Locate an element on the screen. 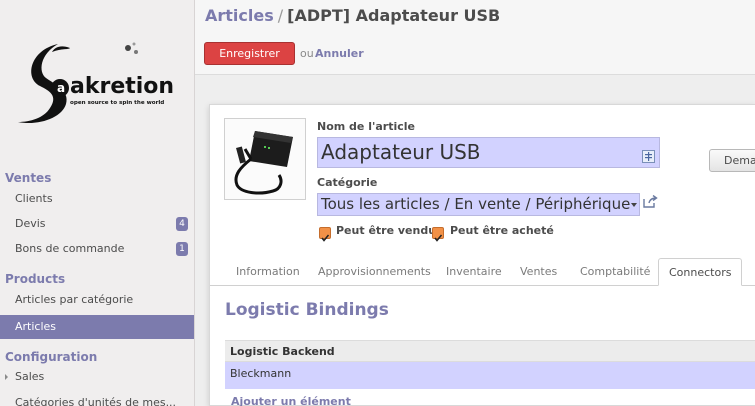 This screenshot has height=406, width=755. breadcrumb-parent-link: Articles is located at coordinates (239, 15).